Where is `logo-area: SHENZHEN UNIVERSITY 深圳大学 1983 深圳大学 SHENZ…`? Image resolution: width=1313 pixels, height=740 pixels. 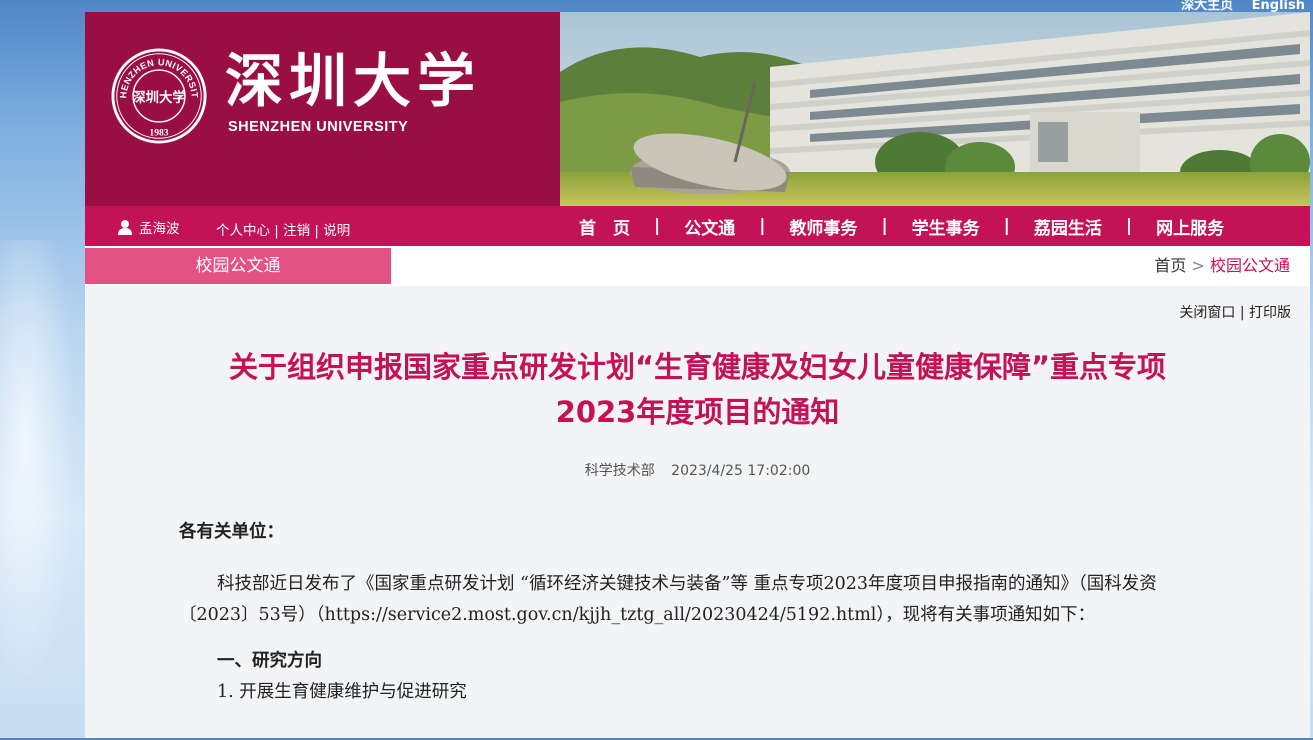 logo-area: SHENZHEN UNIVERSITY 深圳大学 1983 深圳大学 SHENZ… is located at coordinates (322, 109).